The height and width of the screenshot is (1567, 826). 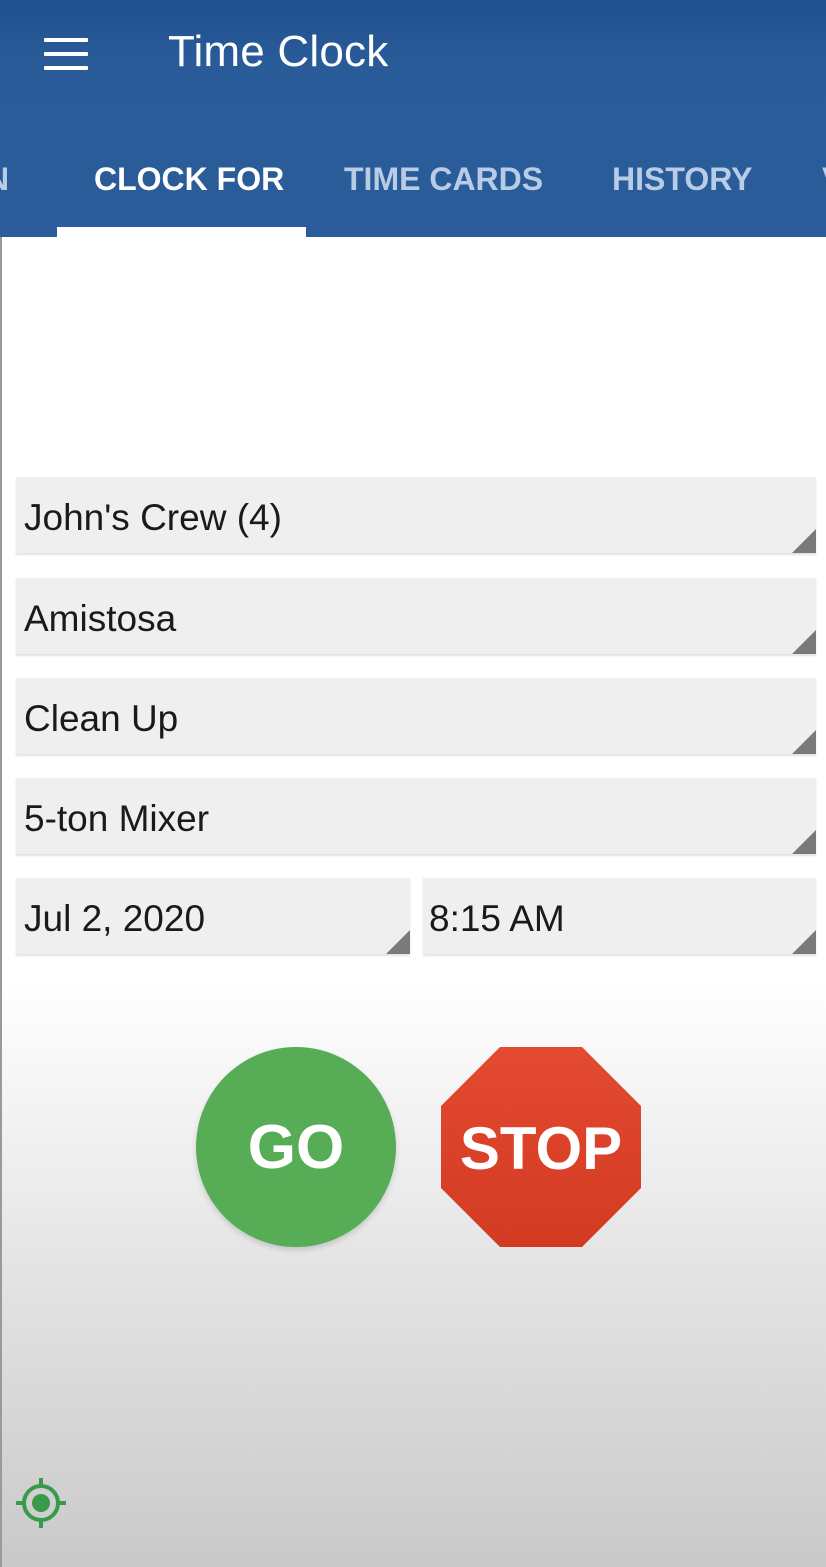 What do you see at coordinates (189, 179) in the screenshot?
I see `tab-clock-for: CLOCK FOR` at bounding box center [189, 179].